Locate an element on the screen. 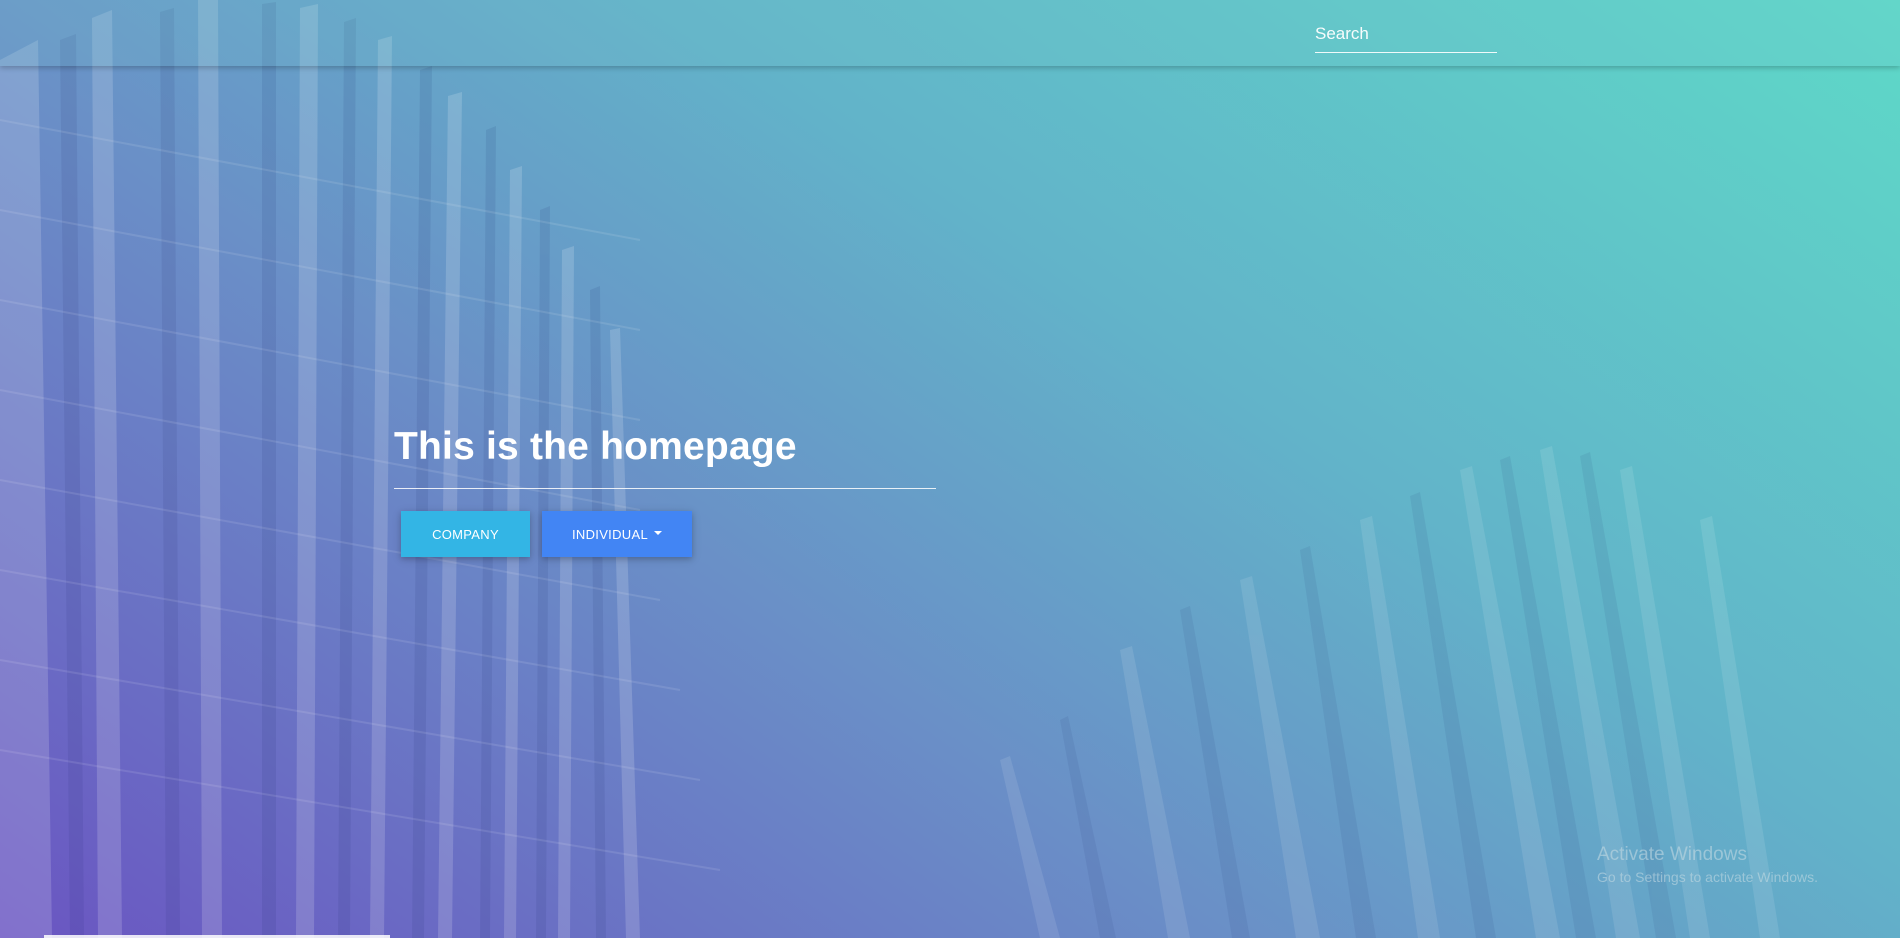 This screenshot has height=938, width=1900. hero-button-group: COMPANY INDIVIDUAL is located at coordinates (665, 534).